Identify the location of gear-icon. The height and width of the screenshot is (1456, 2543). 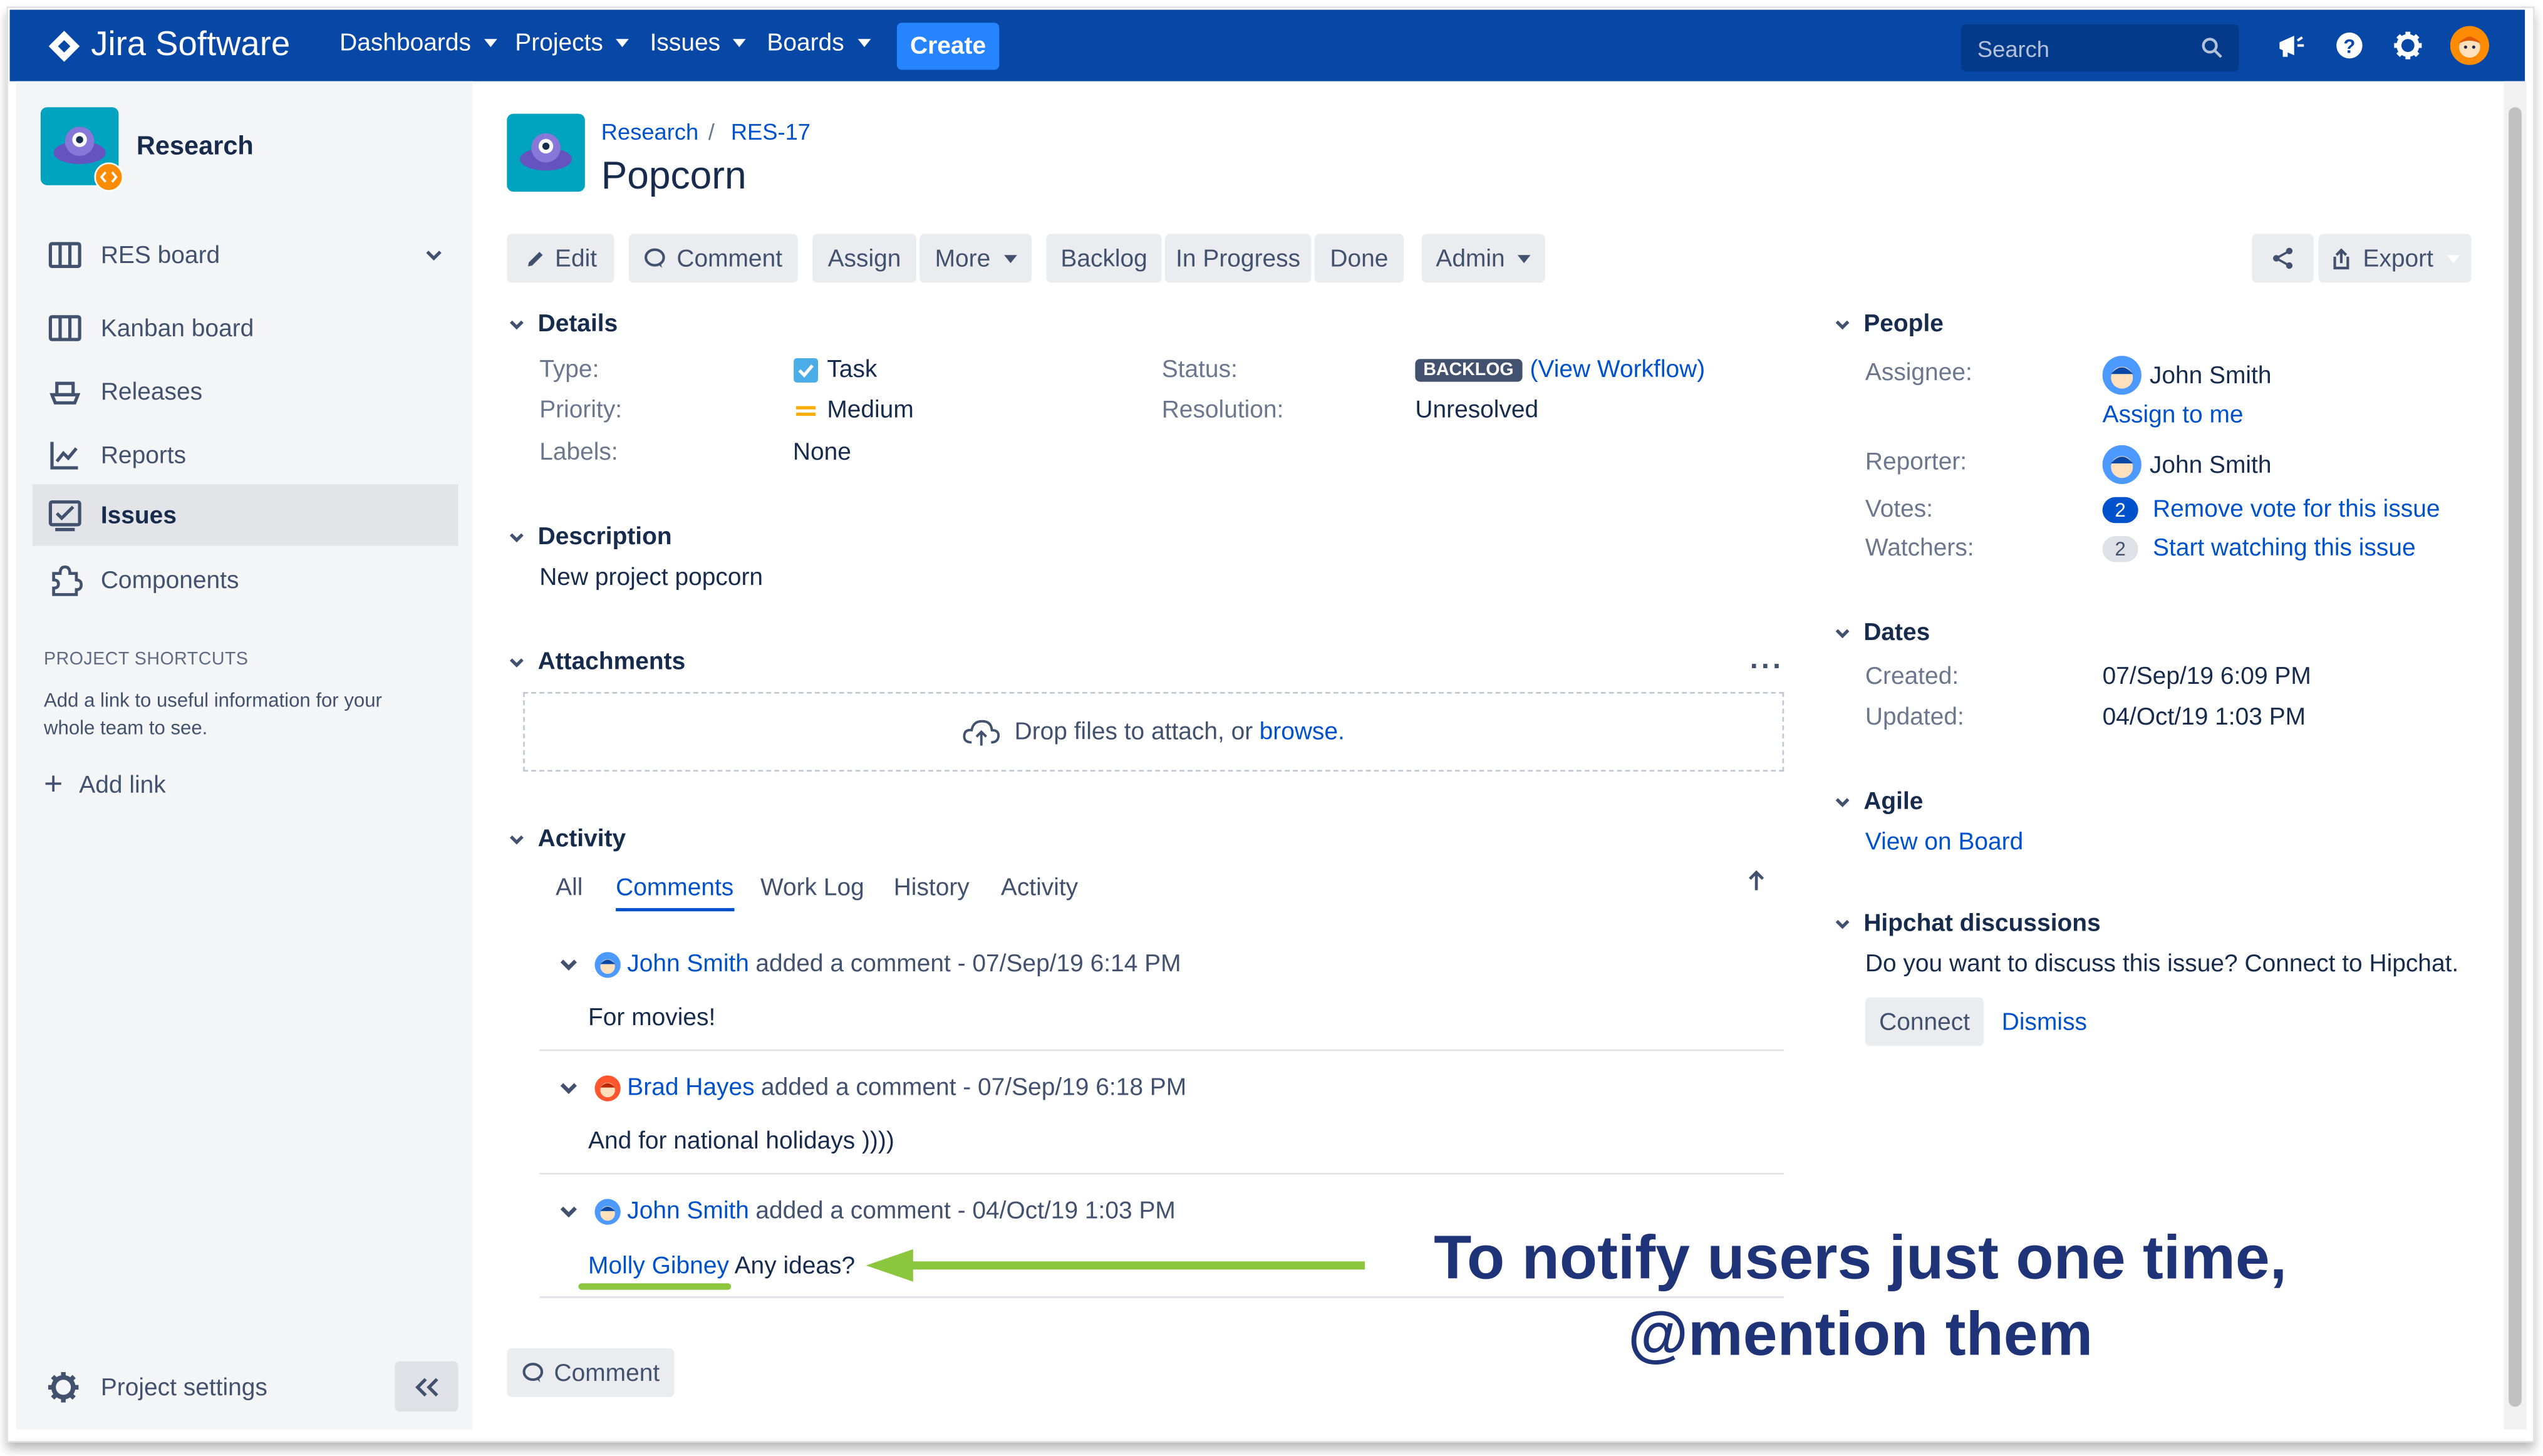
(2407, 45).